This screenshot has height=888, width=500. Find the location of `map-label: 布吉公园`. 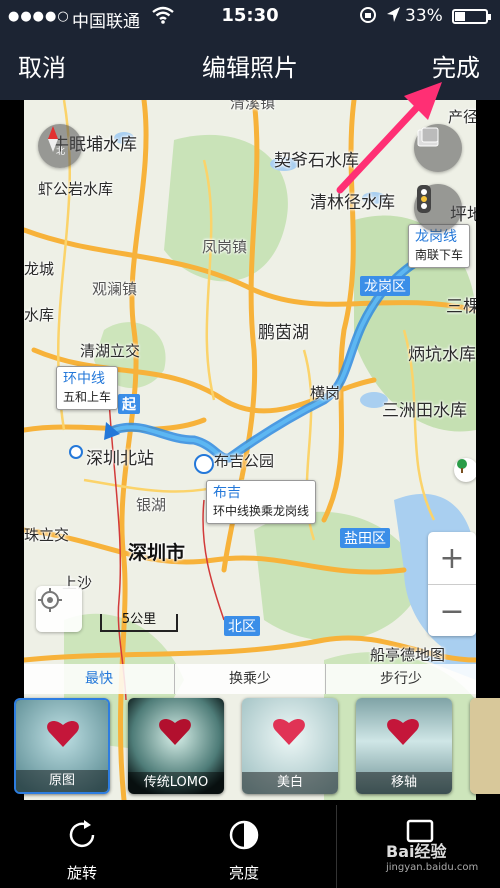

map-label: 布吉公园 is located at coordinates (244, 461).